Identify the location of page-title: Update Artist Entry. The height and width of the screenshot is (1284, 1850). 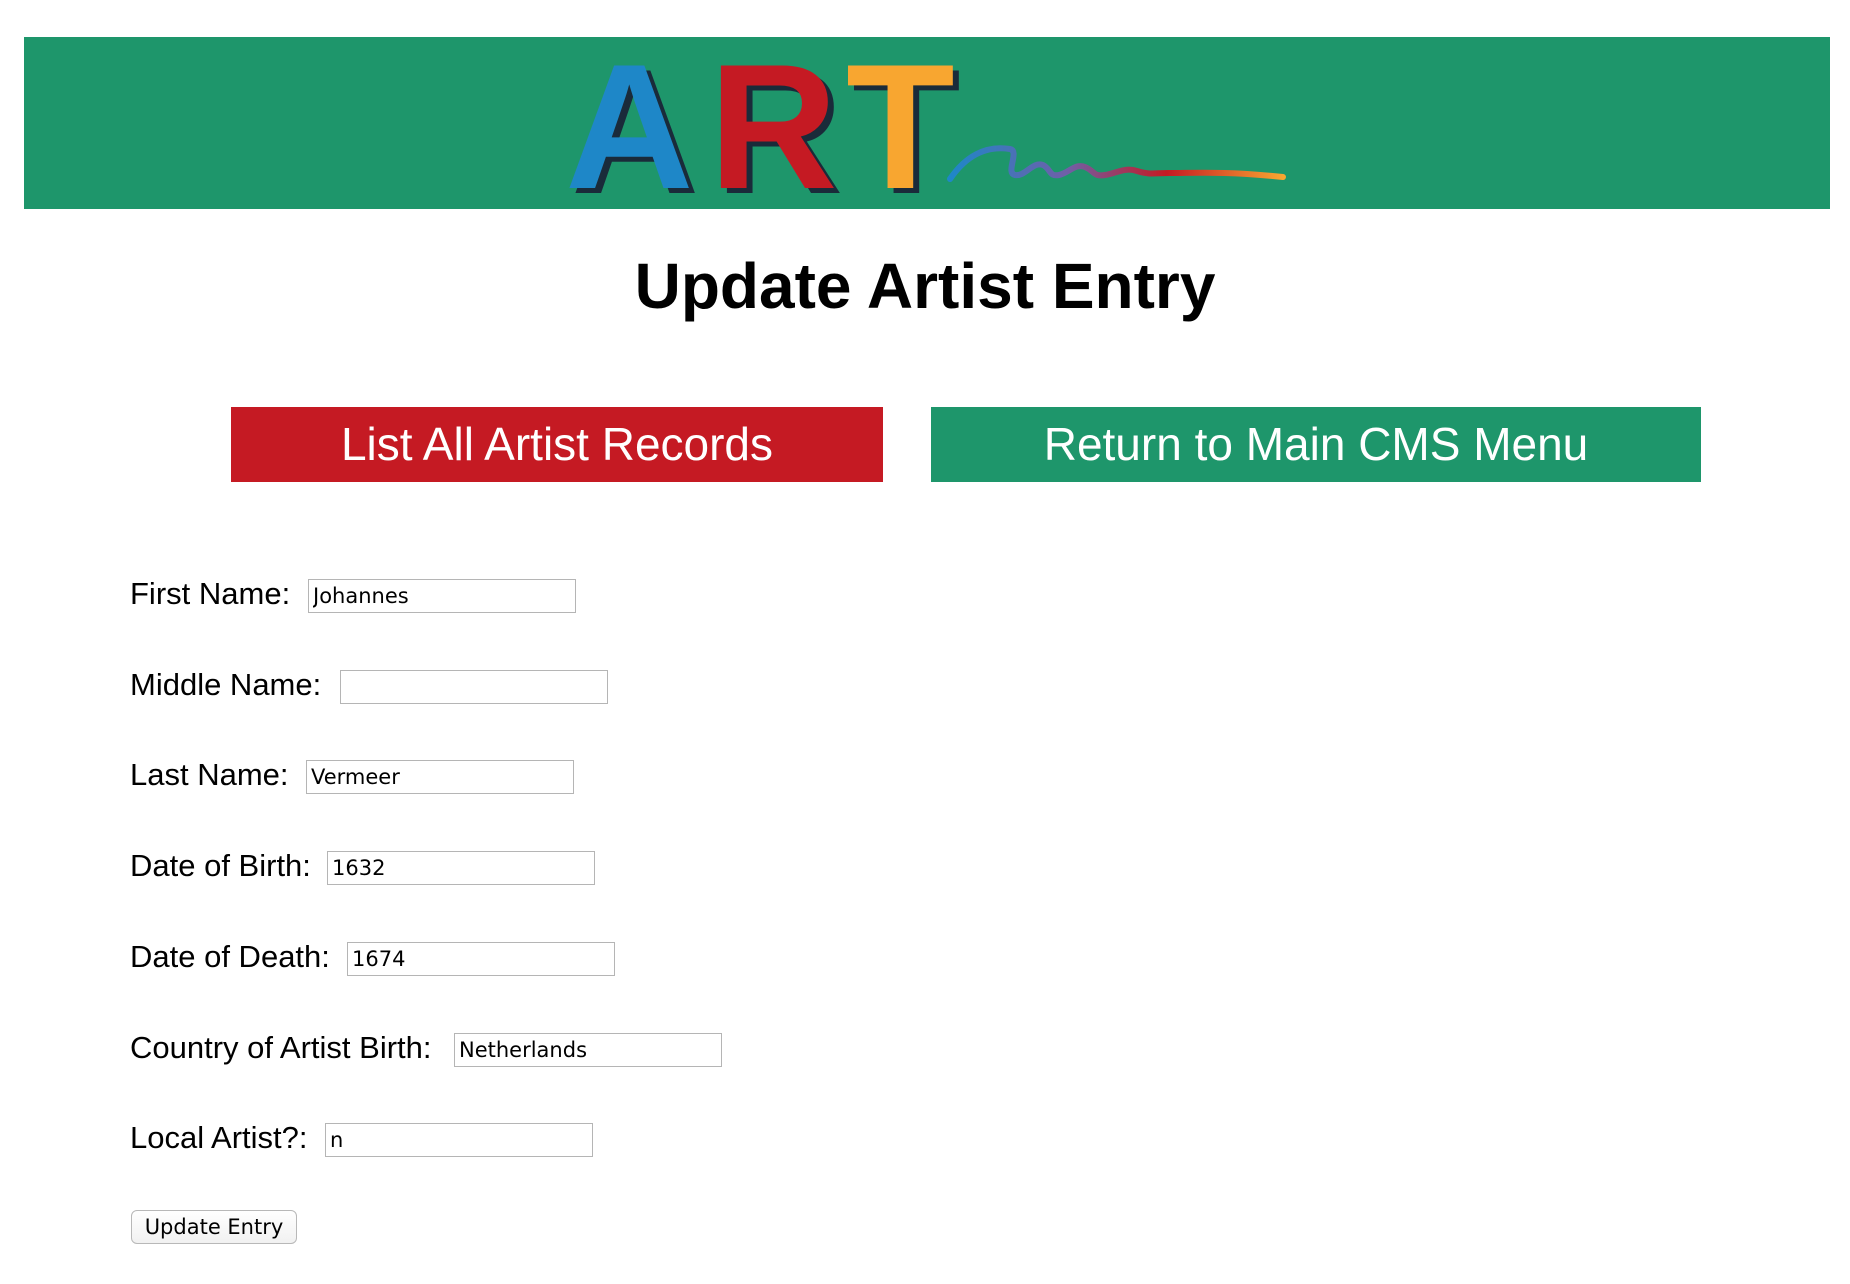
(925, 286).